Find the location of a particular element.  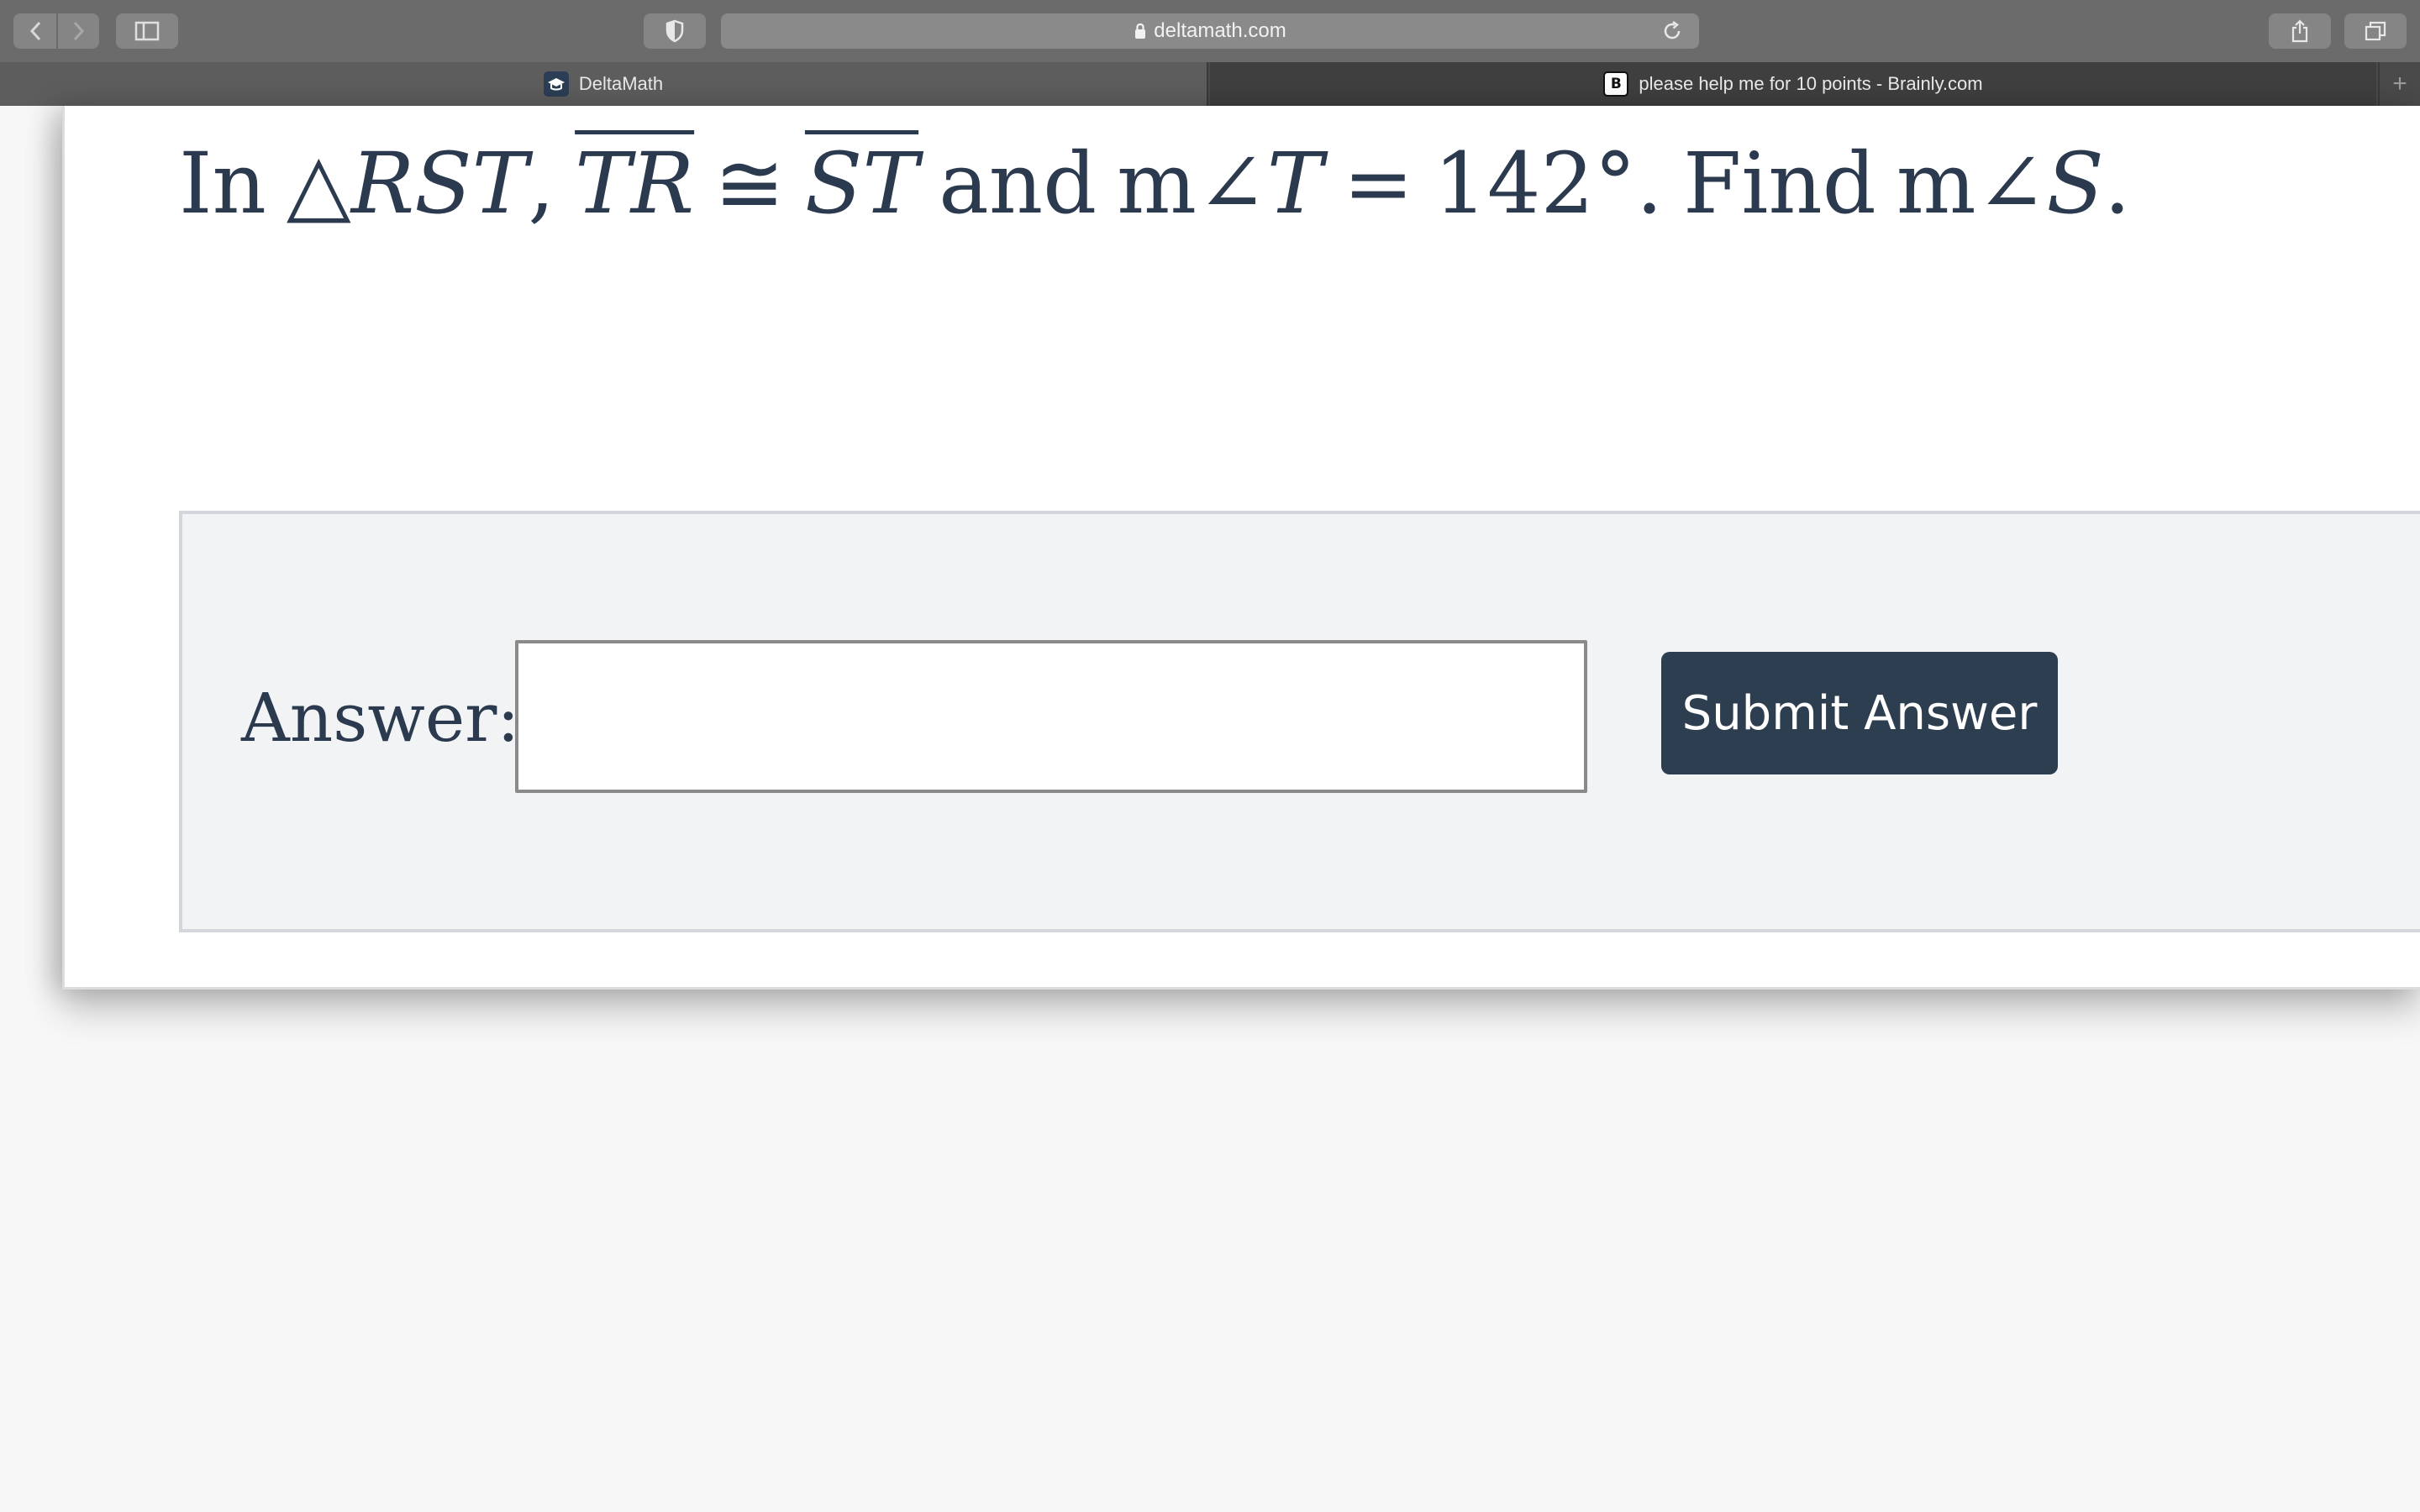

find-word: Find is located at coordinates (1779, 183).